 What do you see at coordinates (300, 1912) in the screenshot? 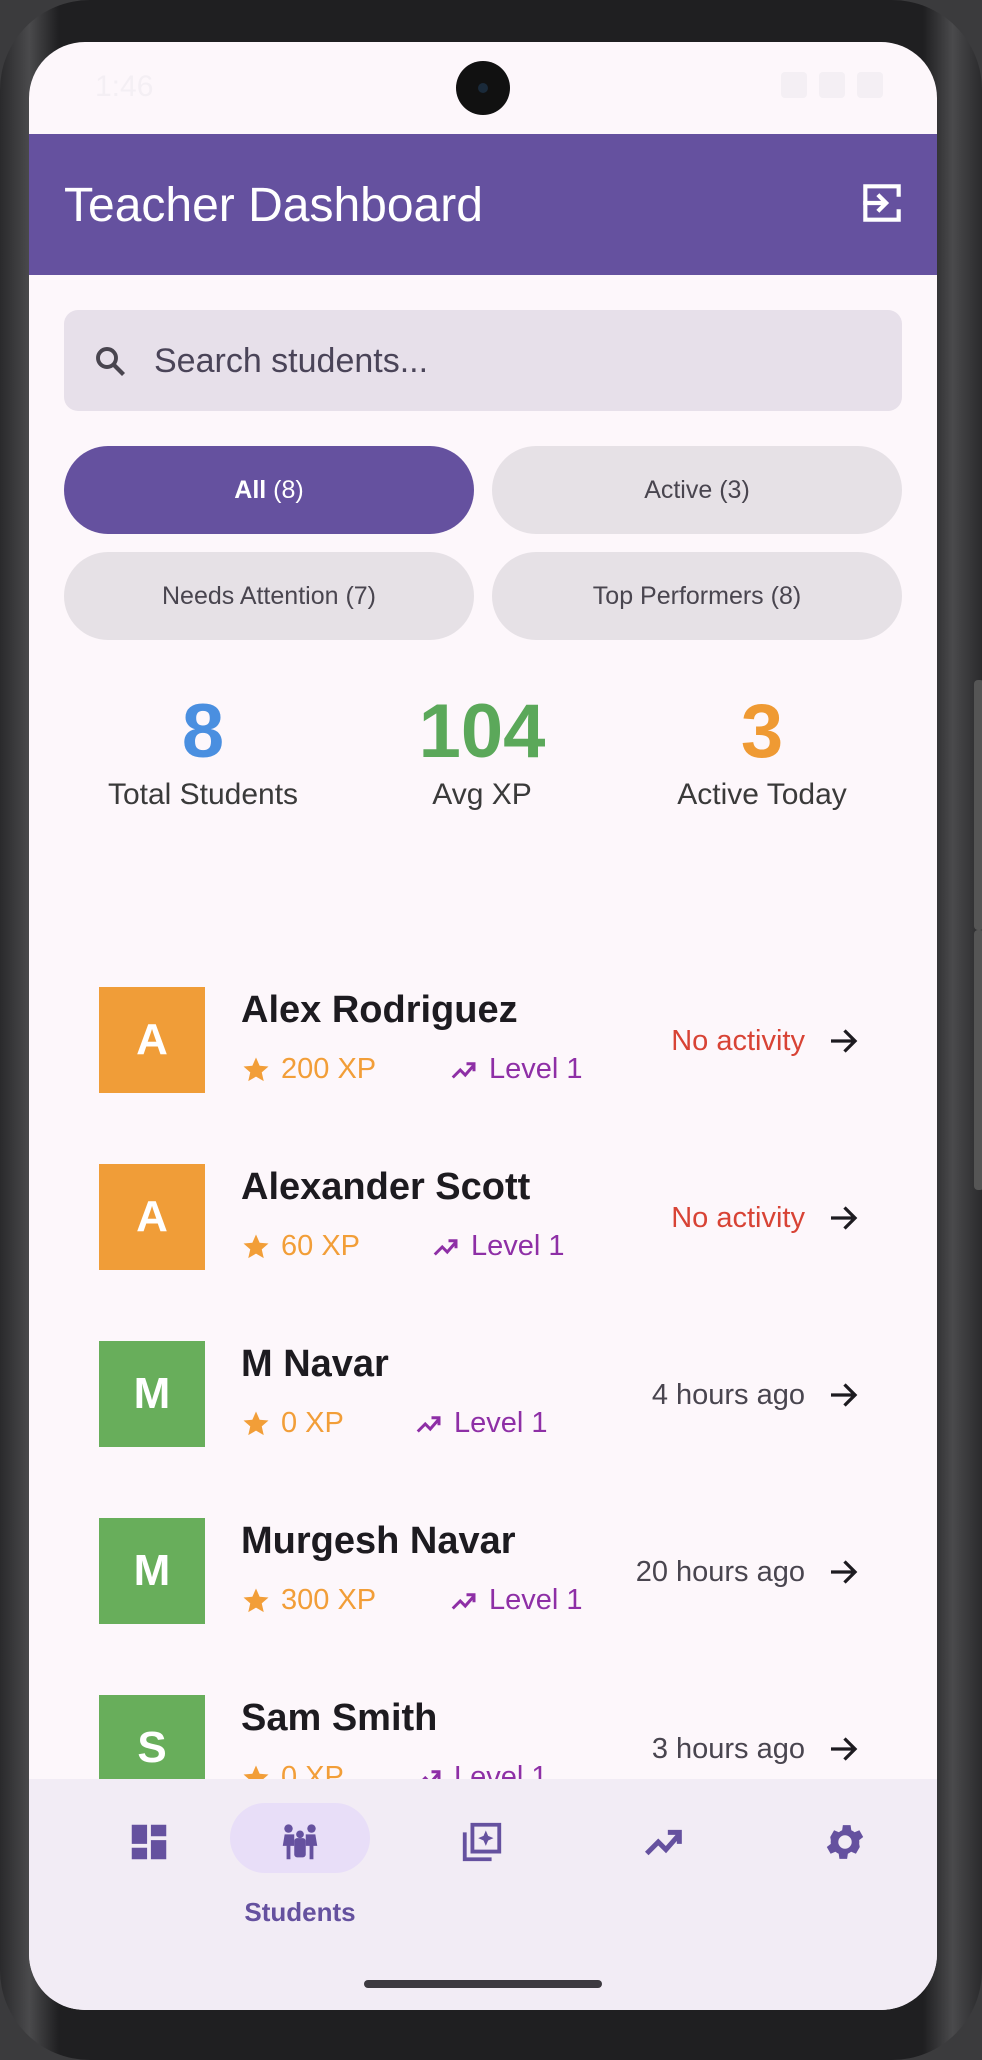
I see `nav-label: Students` at bounding box center [300, 1912].